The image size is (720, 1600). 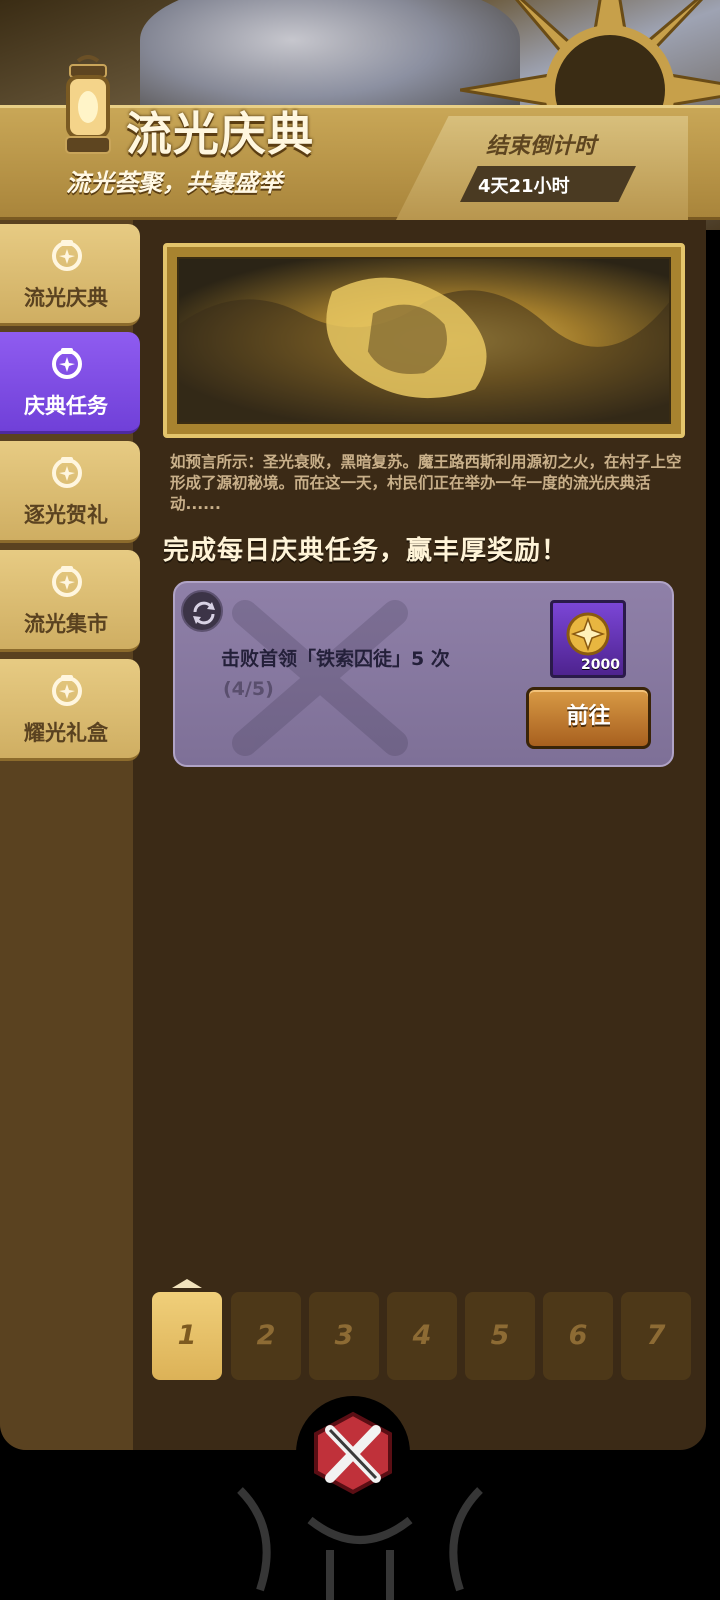 What do you see at coordinates (70, 710) in the screenshot?
I see `sidebar-item-yaoguang-lihe: 耀光礼盒` at bounding box center [70, 710].